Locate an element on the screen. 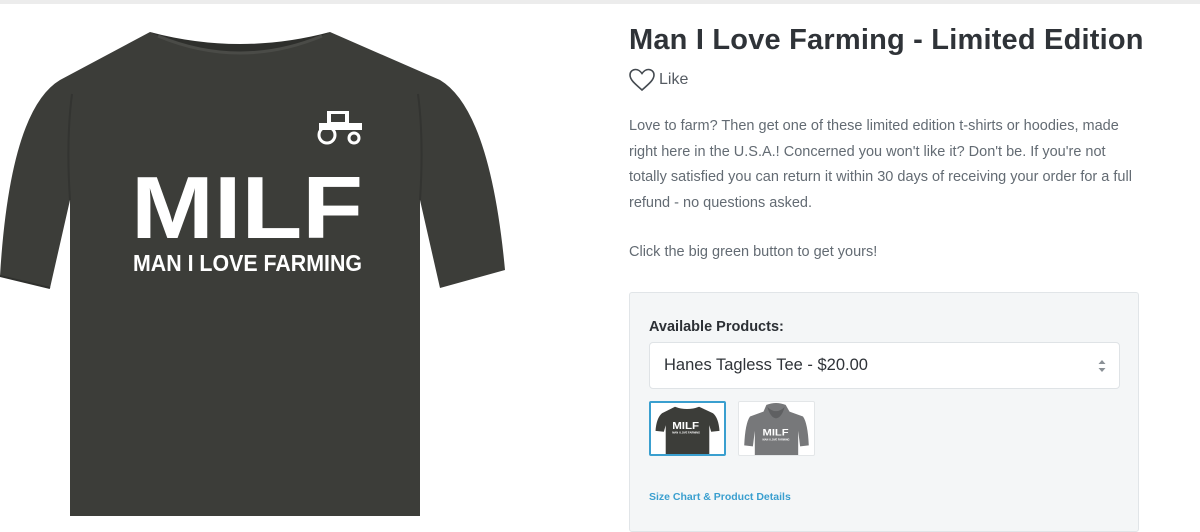  hero-main-text: MILF is located at coordinates (247, 207).